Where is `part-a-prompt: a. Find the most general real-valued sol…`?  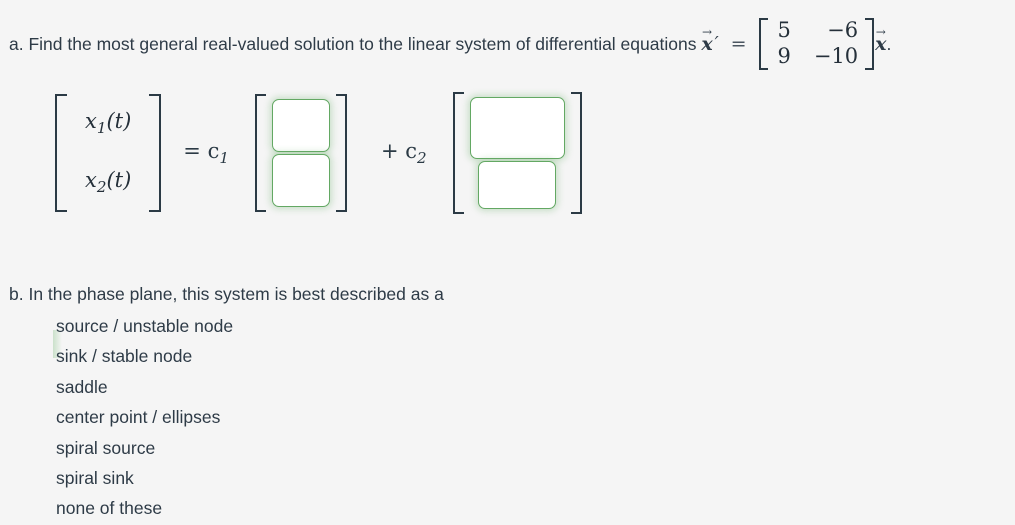 part-a-prompt: a. Find the most general real-valued sol… is located at coordinates (450, 44).